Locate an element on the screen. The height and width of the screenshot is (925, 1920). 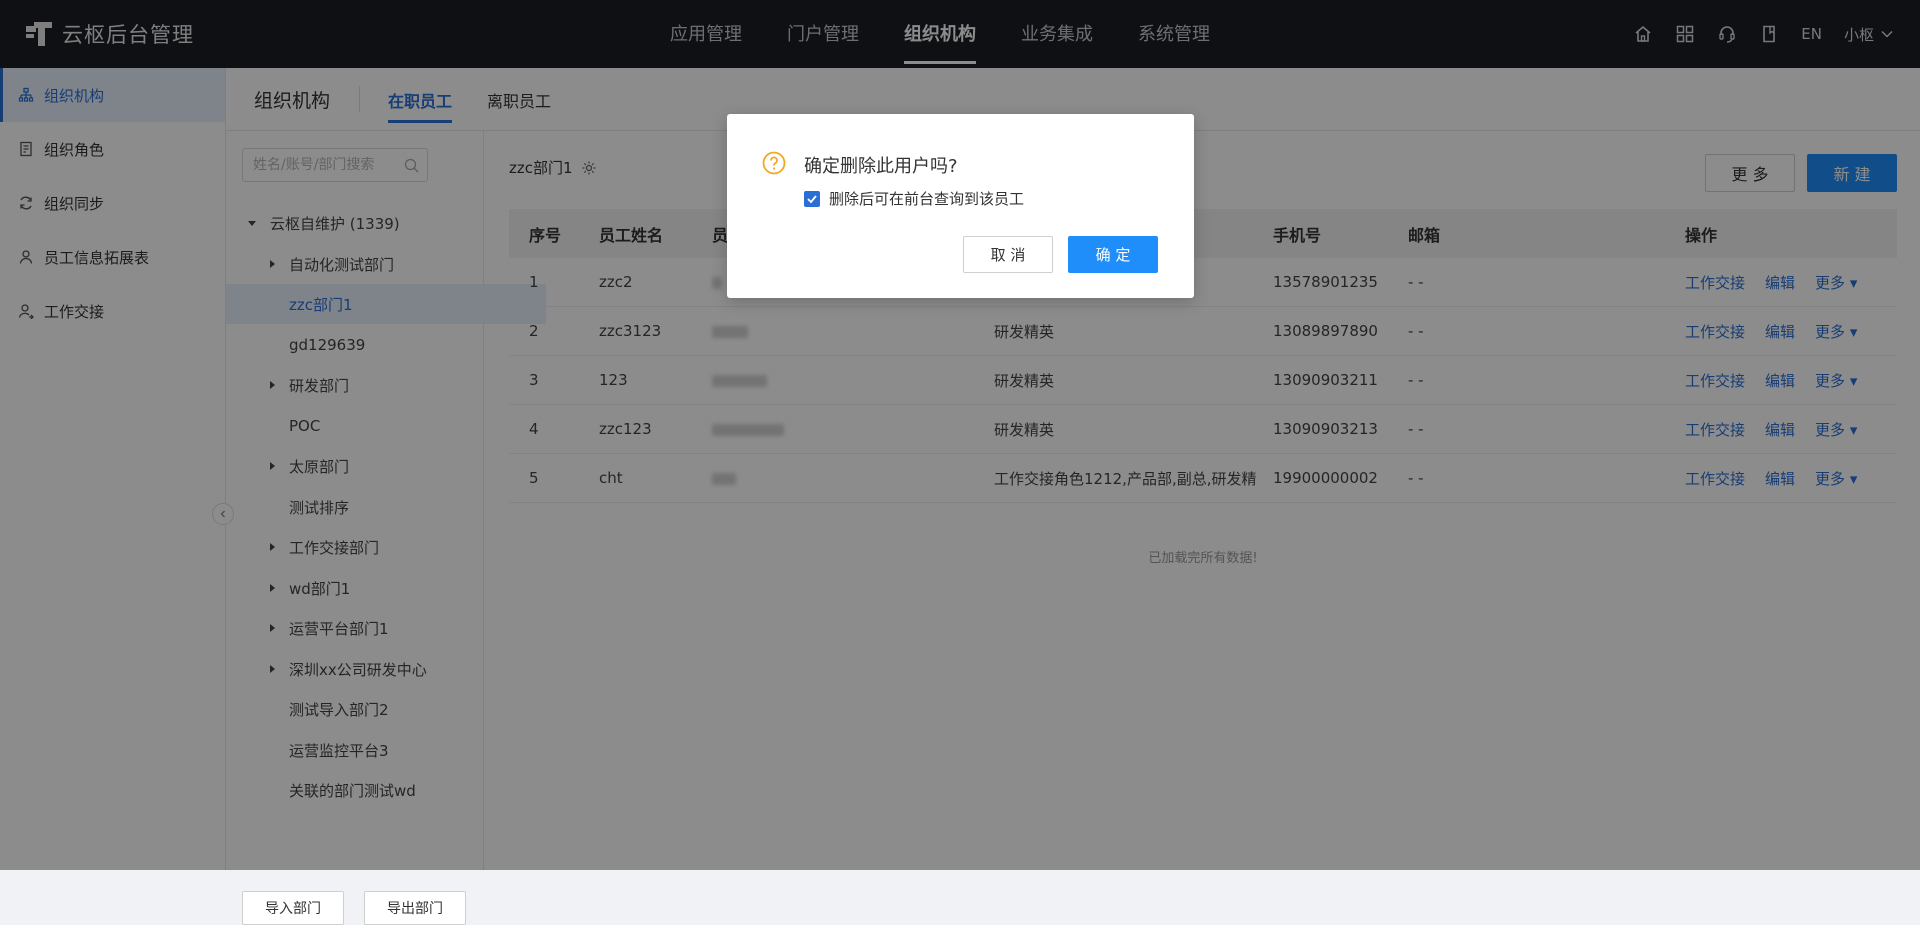
checkbox-label: 删除后可在前台查询到该员工 is located at coordinates (927, 199).